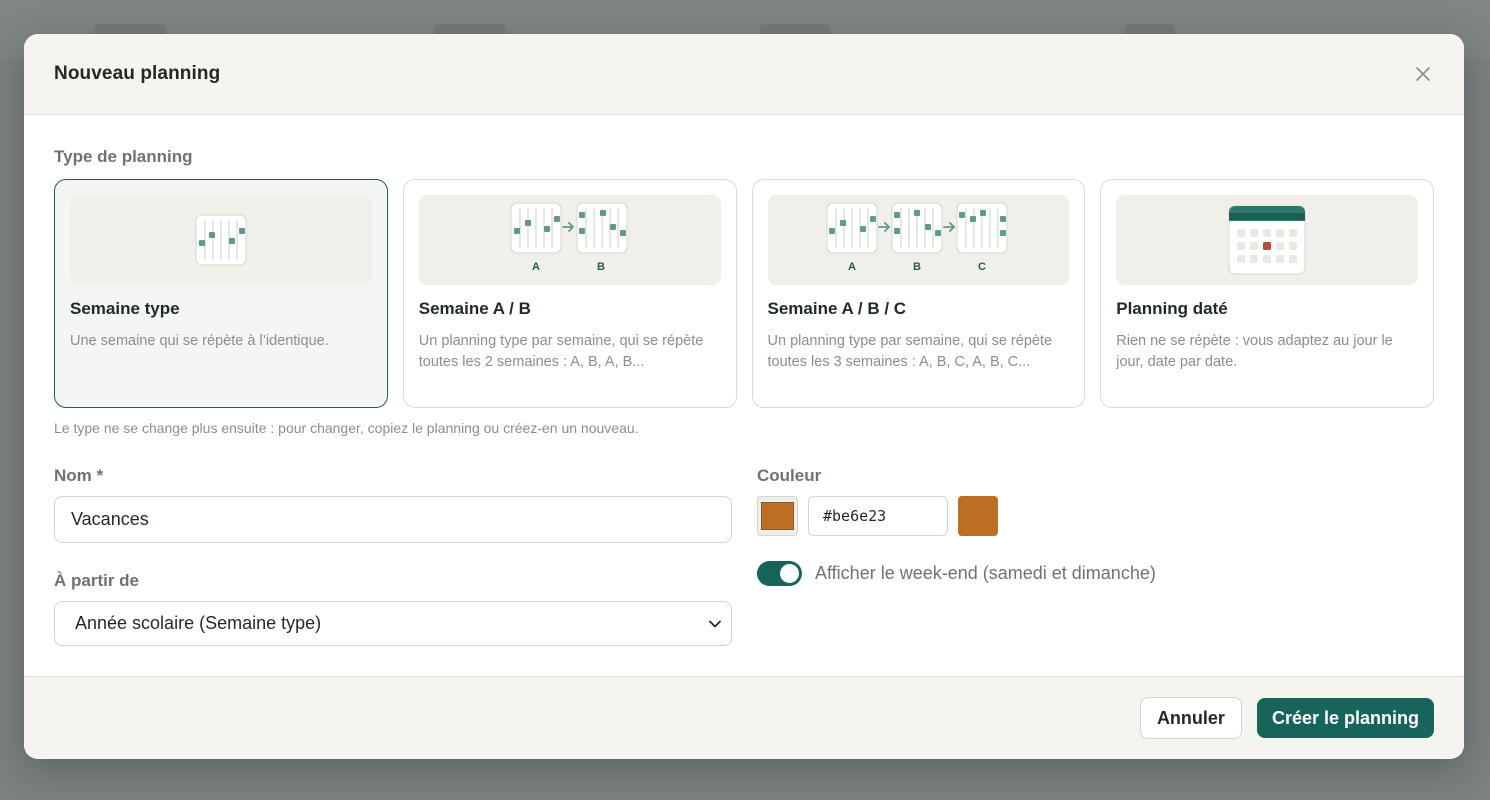 The image size is (1490, 800). What do you see at coordinates (982, 267) in the screenshot?
I see `tag-c: C` at bounding box center [982, 267].